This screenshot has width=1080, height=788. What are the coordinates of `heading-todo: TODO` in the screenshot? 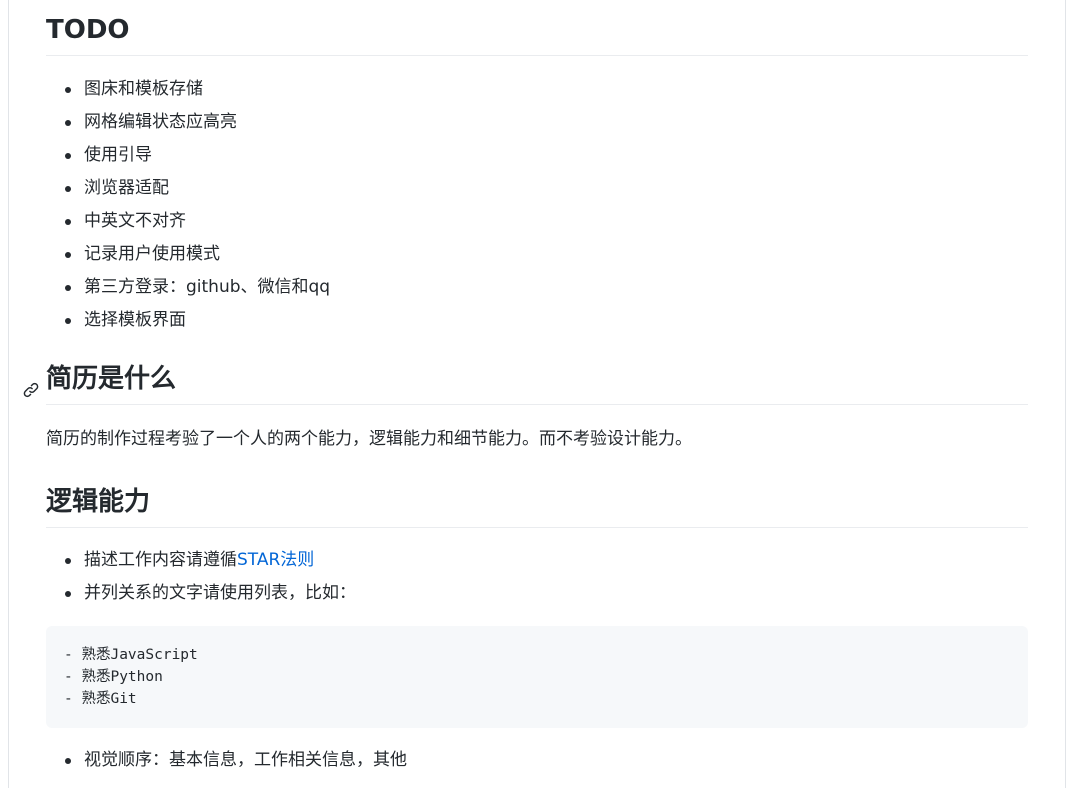 It's located at (537, 28).